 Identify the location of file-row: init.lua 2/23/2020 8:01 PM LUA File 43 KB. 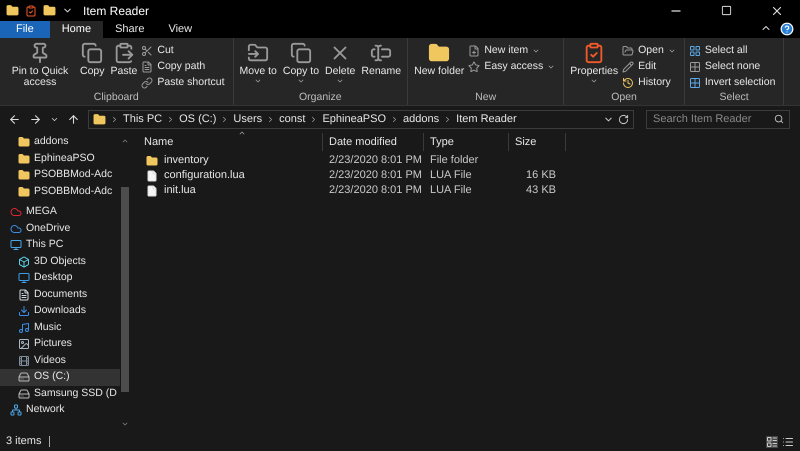
(469, 190).